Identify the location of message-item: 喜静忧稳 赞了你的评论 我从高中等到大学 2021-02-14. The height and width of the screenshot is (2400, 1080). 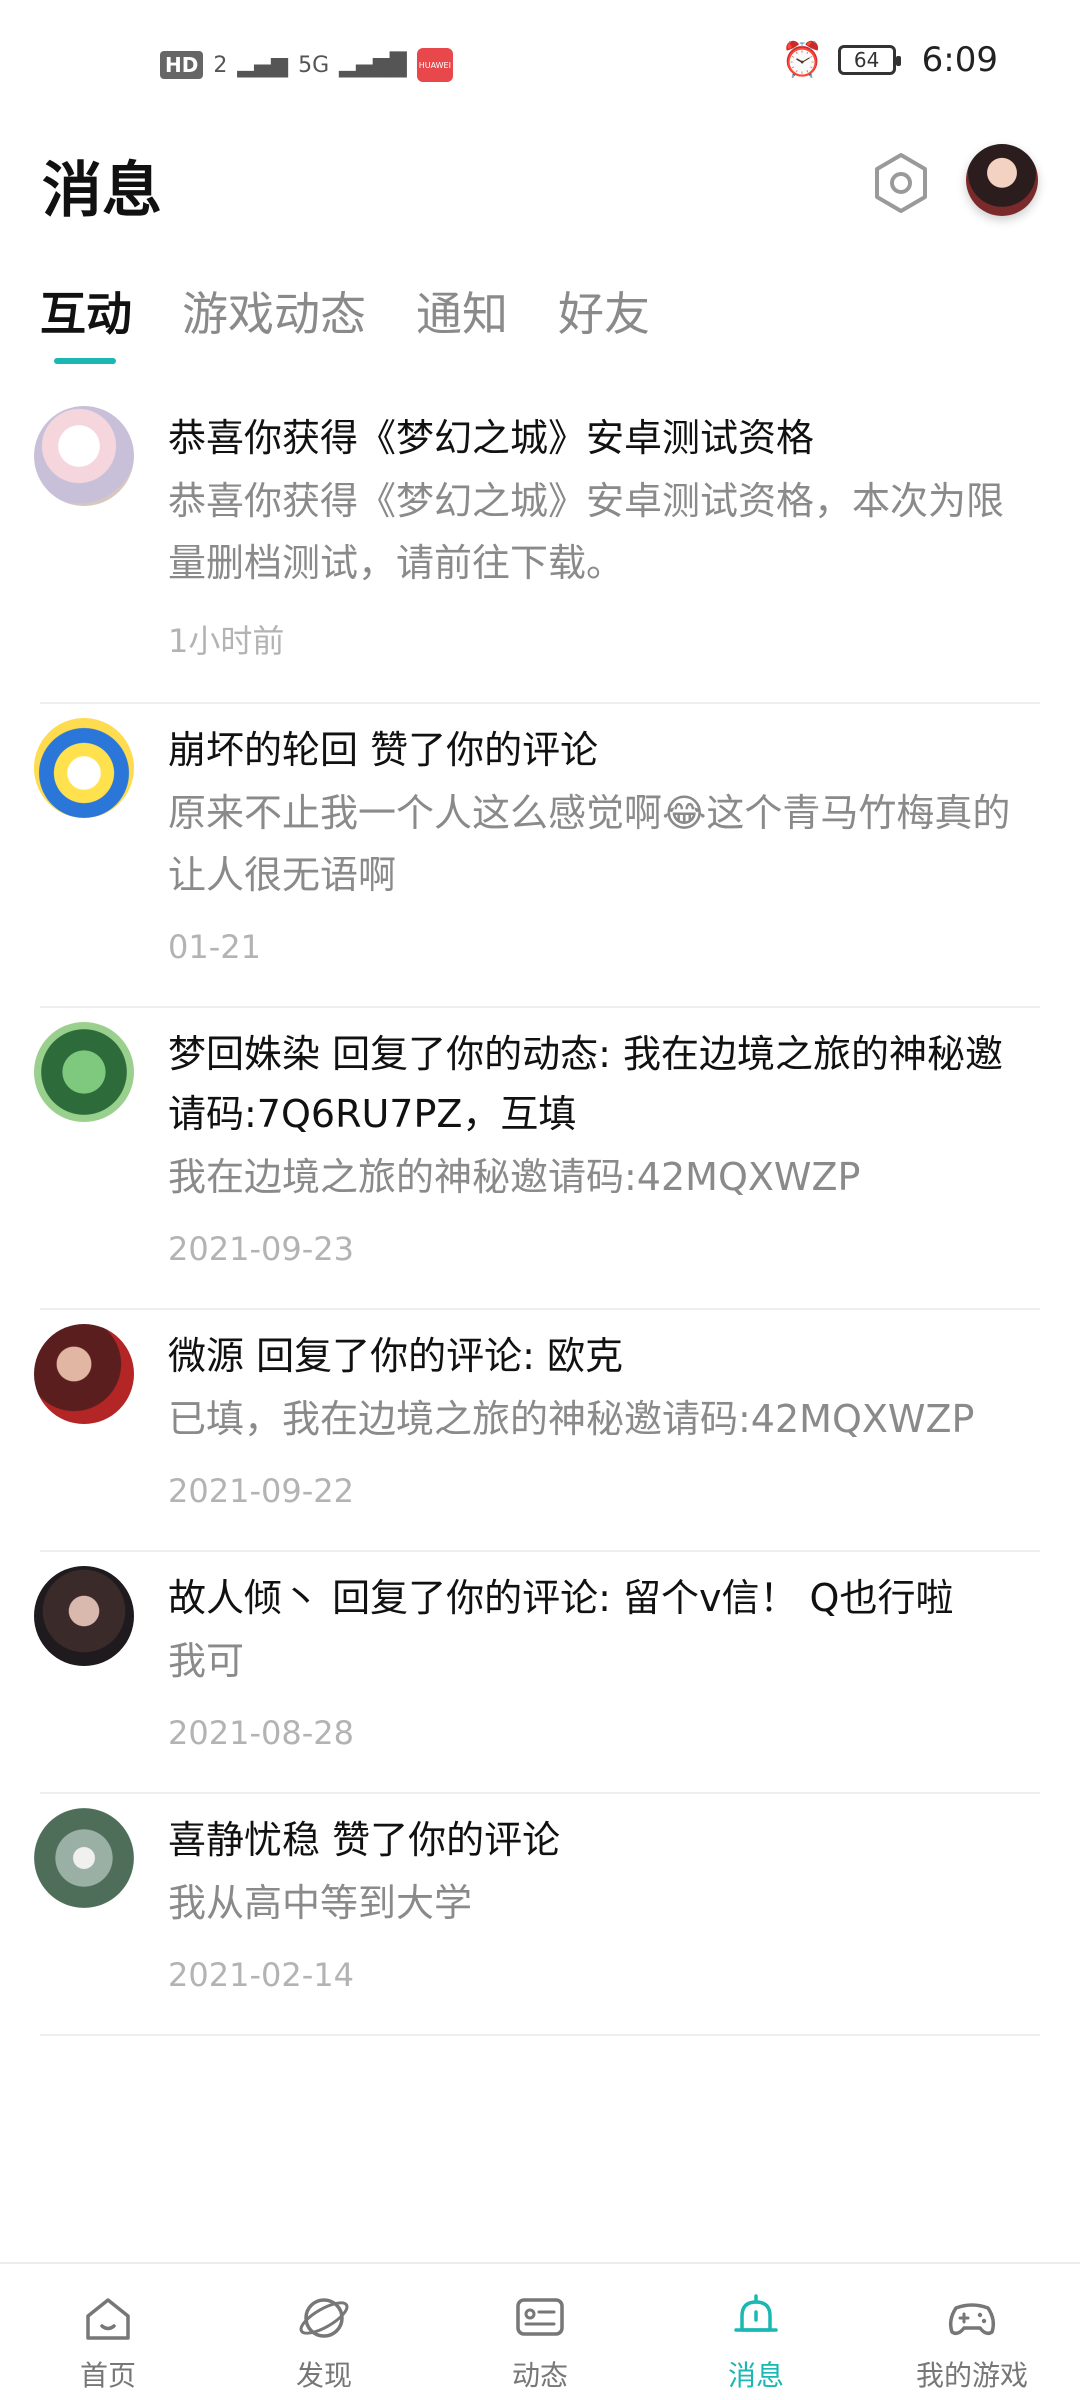
(537, 1915).